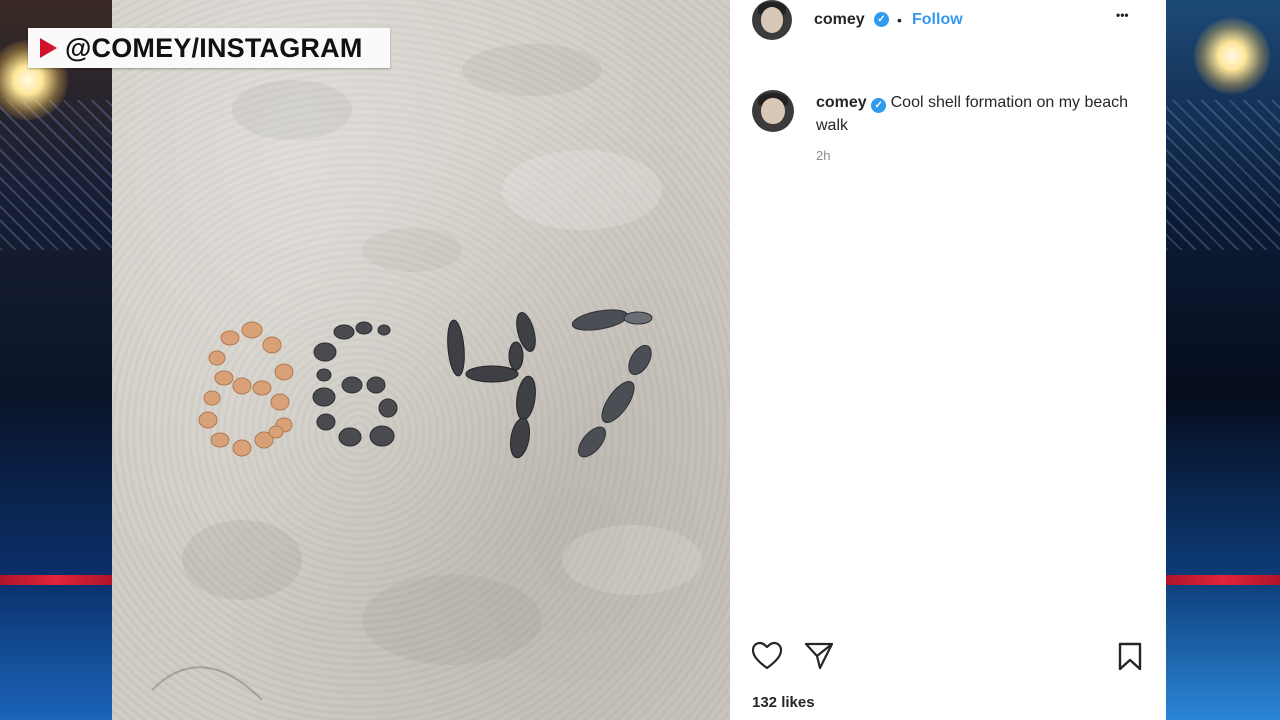  What do you see at coordinates (819, 656) in the screenshot?
I see `share-send-icon` at bounding box center [819, 656].